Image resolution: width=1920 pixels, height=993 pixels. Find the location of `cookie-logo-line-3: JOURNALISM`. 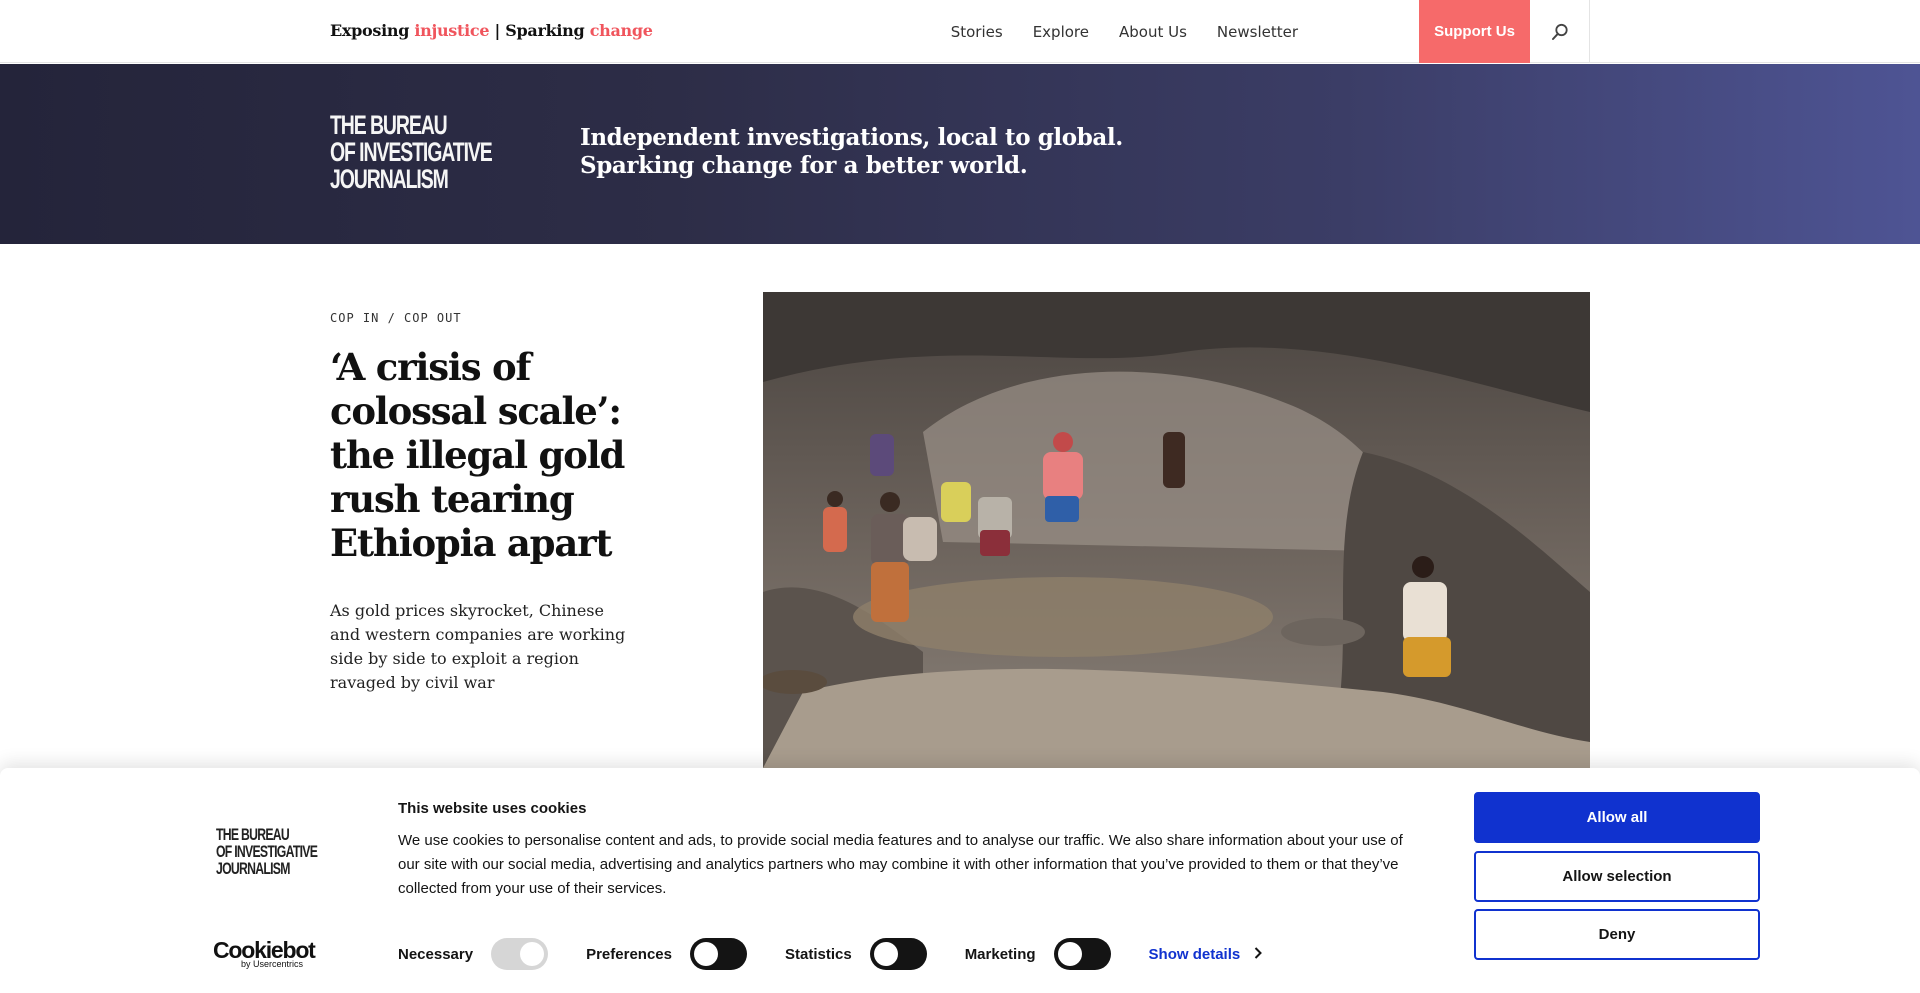

cookie-logo-line-3: JOURNALISM is located at coordinates (253, 868).